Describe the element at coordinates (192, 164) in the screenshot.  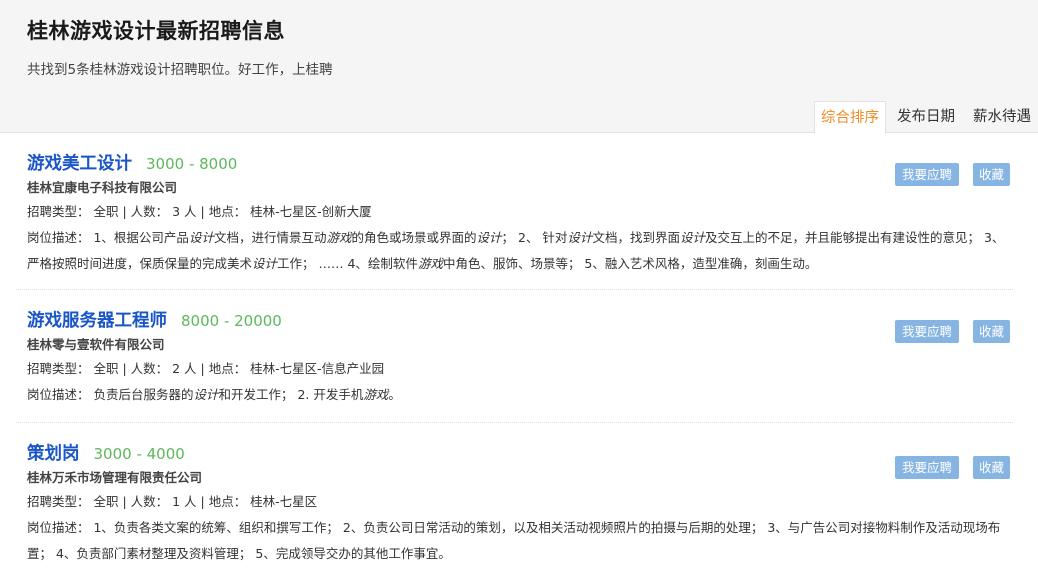
I see `job-salary: 3000 - 8000` at that location.